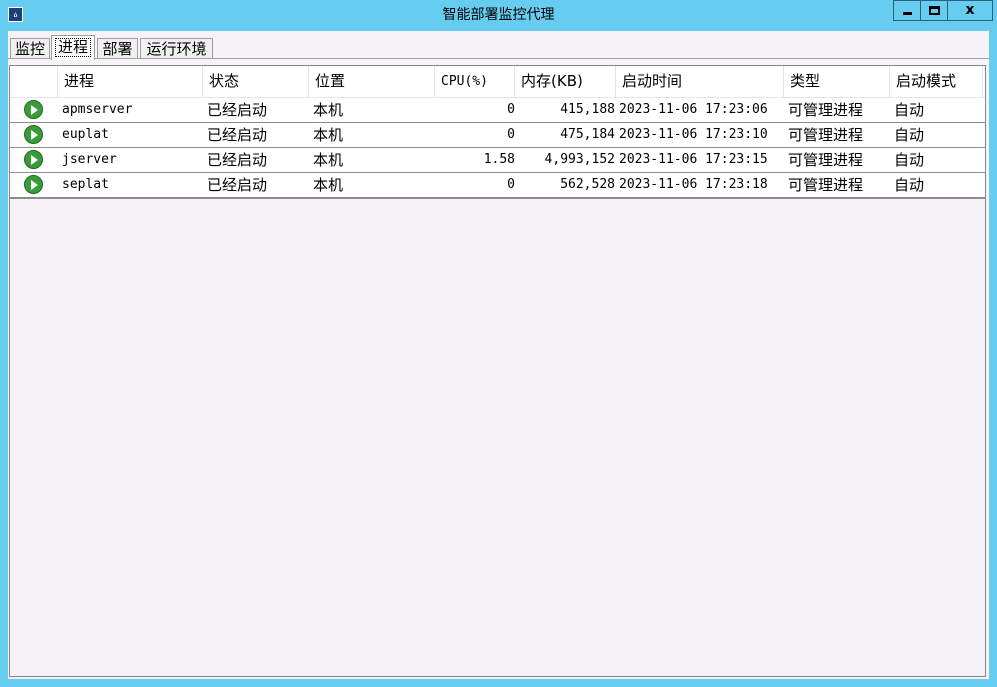 The image size is (997, 687). I want to click on column-header-location: 位置, so click(372, 81).